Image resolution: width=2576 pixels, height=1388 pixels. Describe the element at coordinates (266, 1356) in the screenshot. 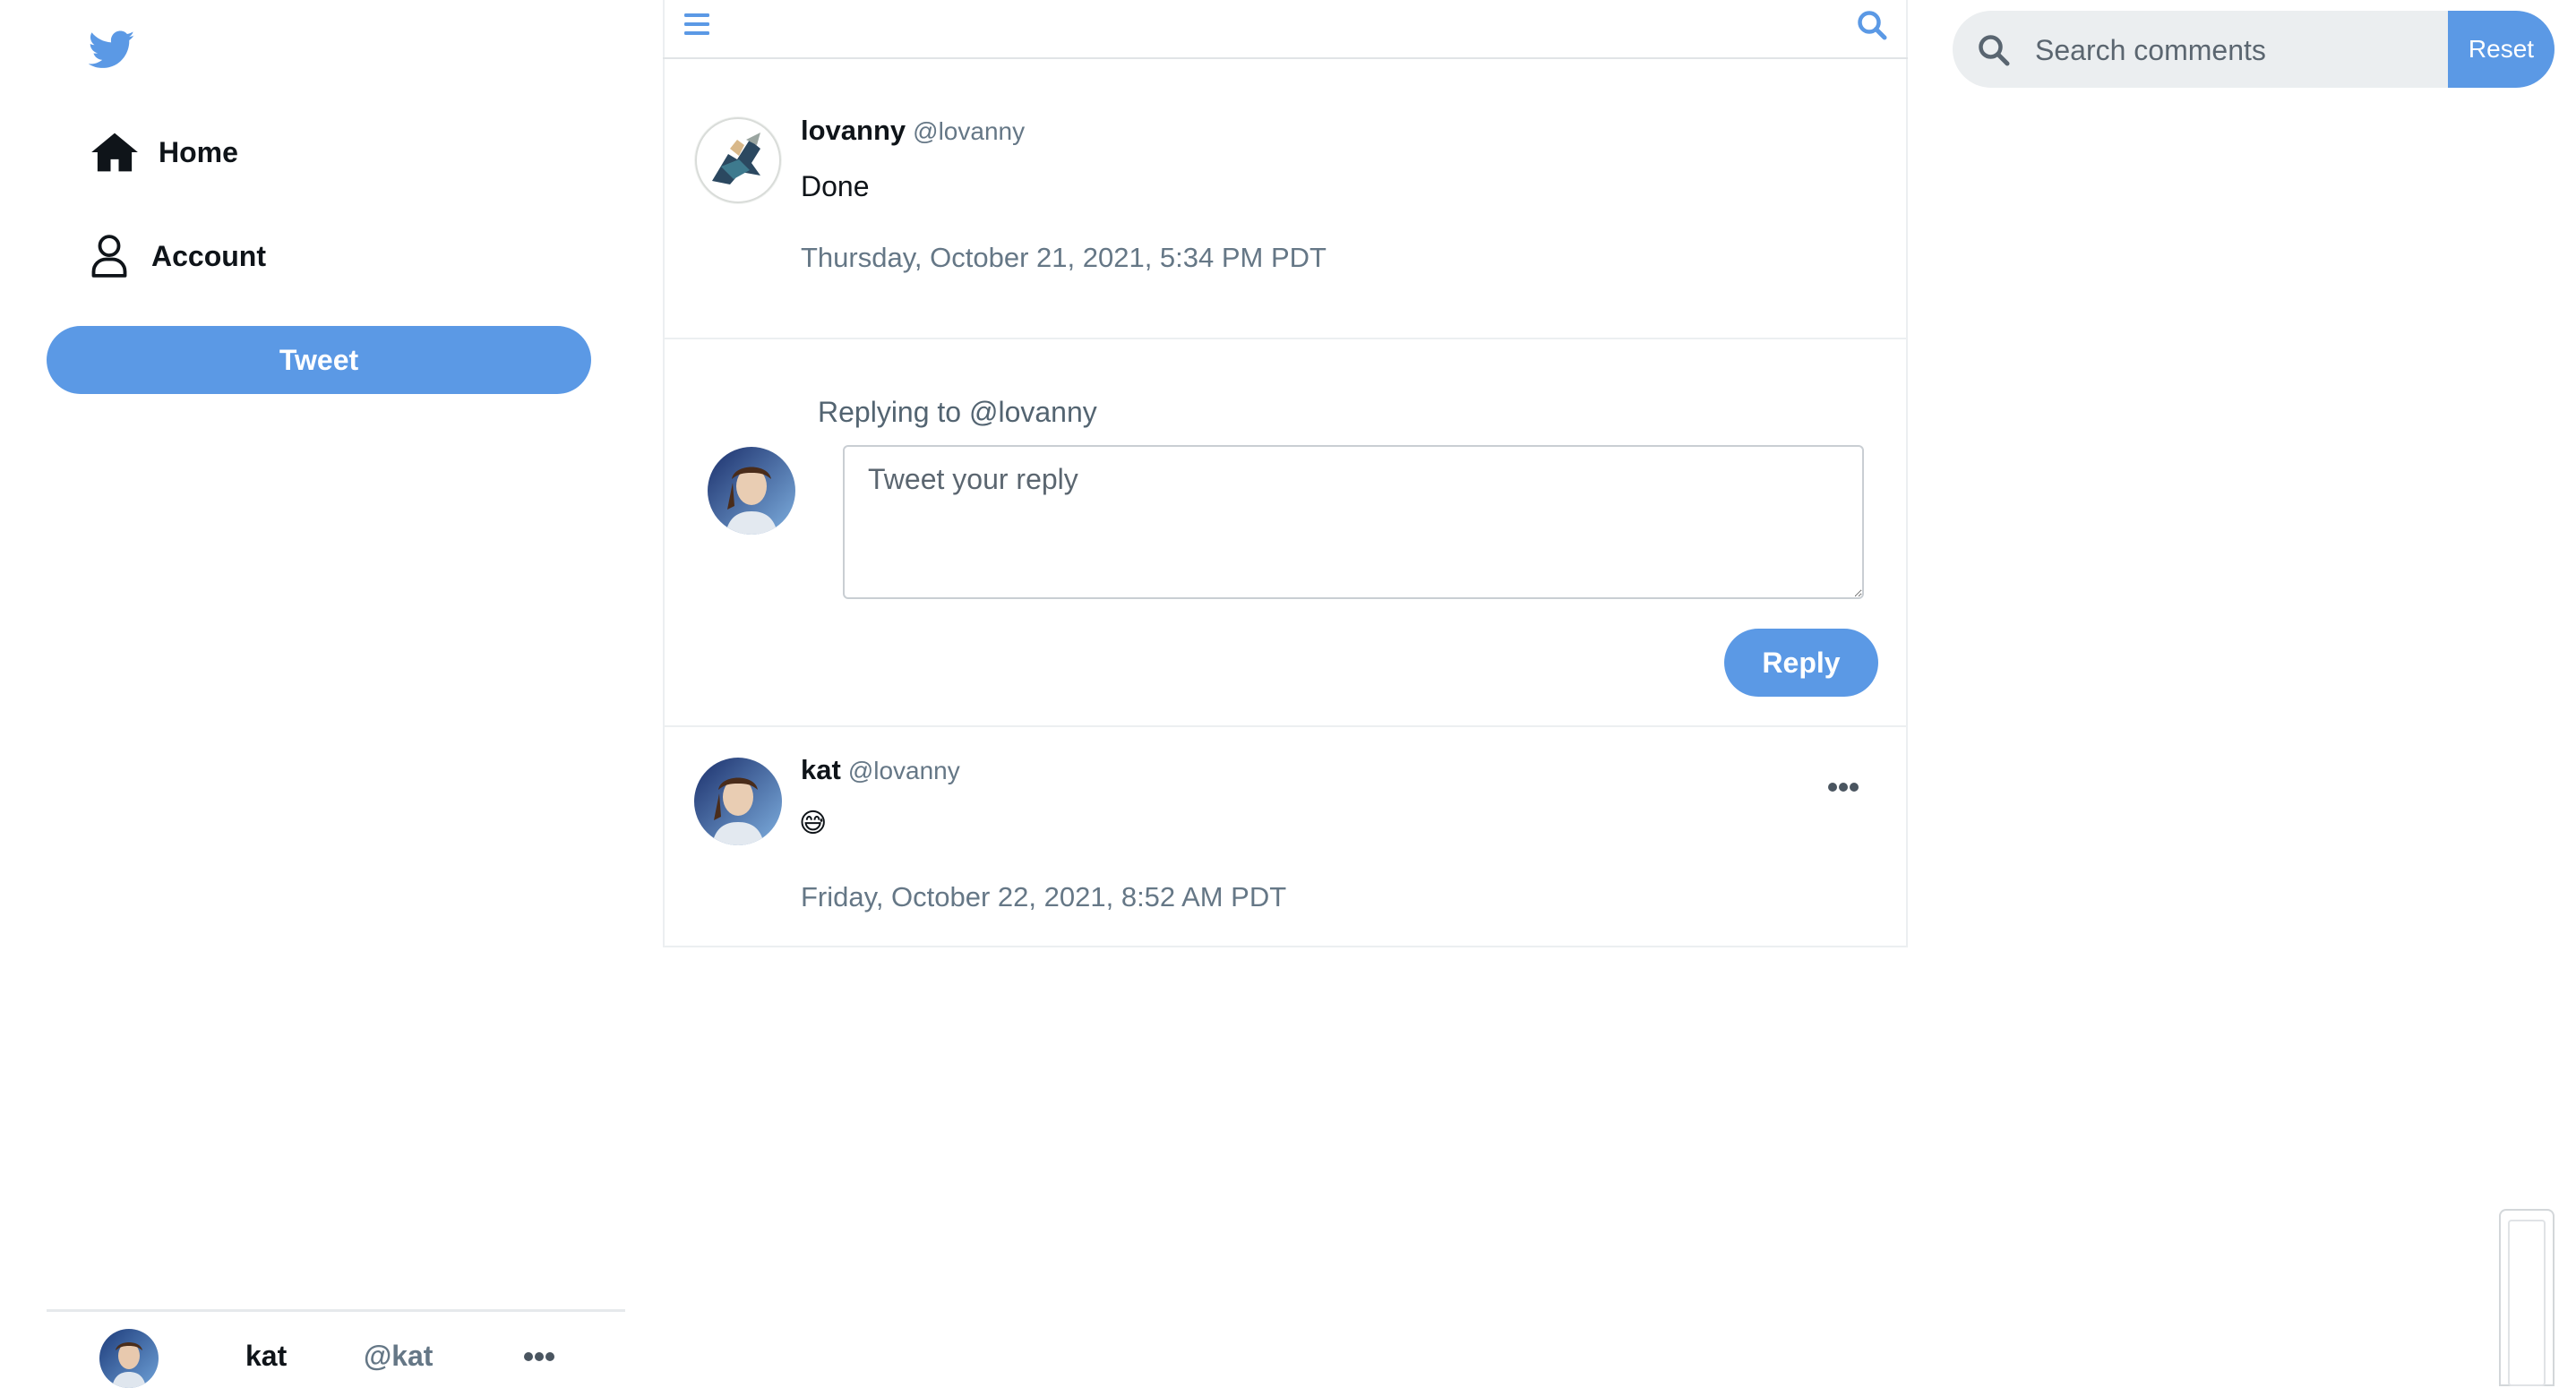

I see `account-name: kat` at that location.